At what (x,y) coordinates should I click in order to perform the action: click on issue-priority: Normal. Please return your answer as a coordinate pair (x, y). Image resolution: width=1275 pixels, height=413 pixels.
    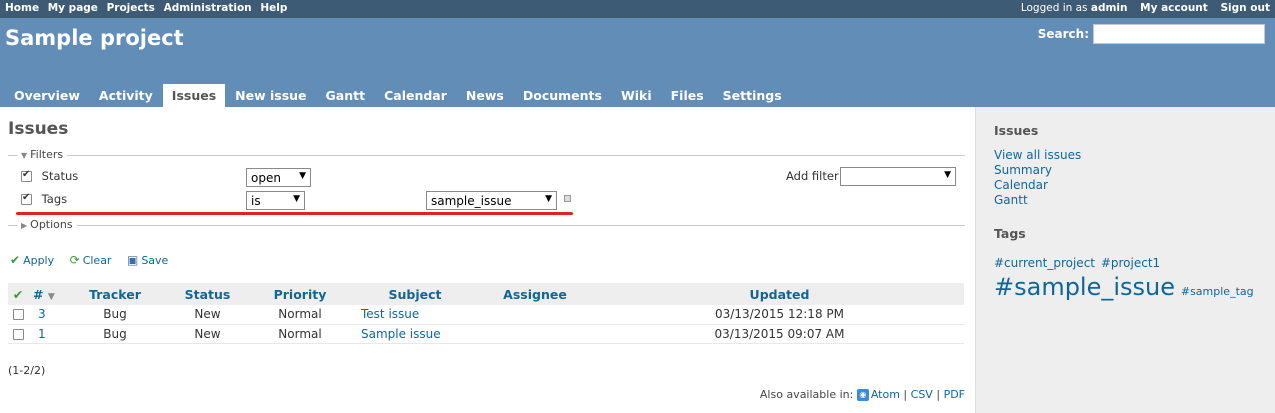
    Looking at the image, I should click on (300, 333).